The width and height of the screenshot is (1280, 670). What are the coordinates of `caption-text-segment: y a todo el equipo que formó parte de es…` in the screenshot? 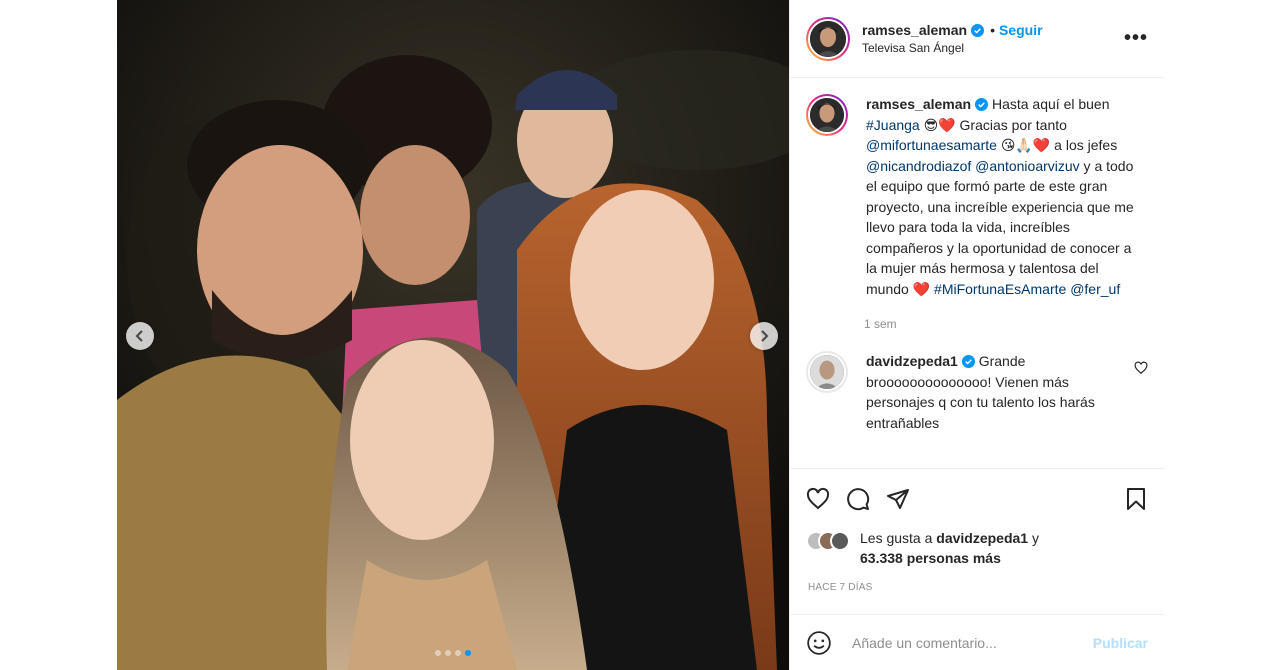 It's located at (1000, 227).